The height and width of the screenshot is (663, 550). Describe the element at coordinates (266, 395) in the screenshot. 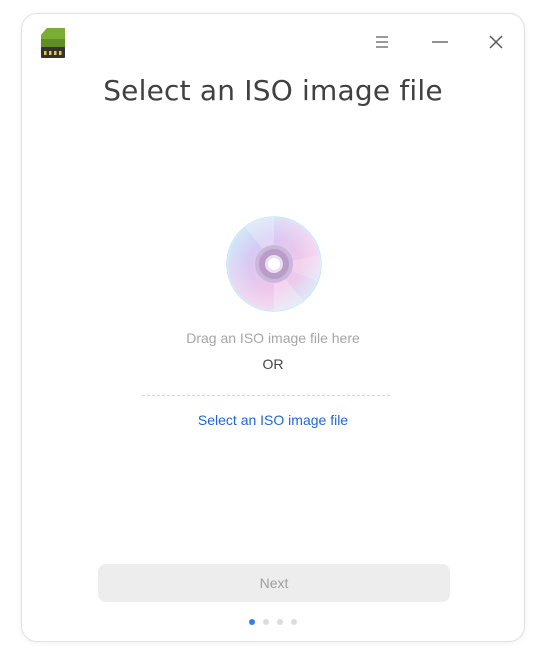

I see `dashed-divider` at that location.